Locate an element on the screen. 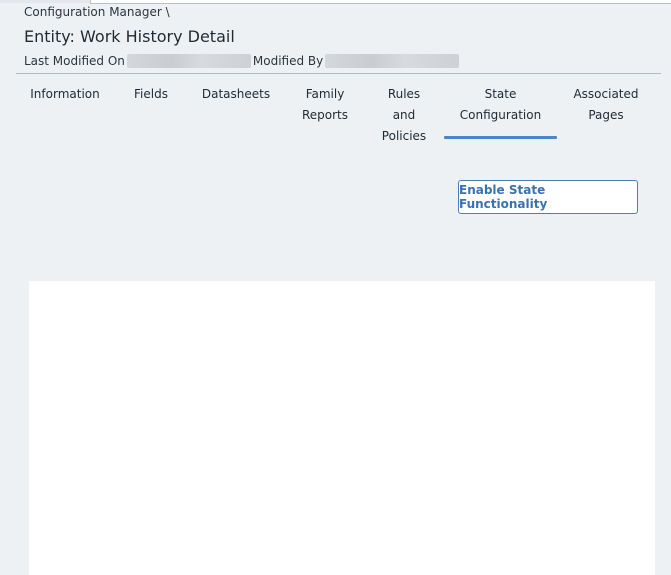 This screenshot has height=575, width=671. tab-label: Policies is located at coordinates (404, 136).